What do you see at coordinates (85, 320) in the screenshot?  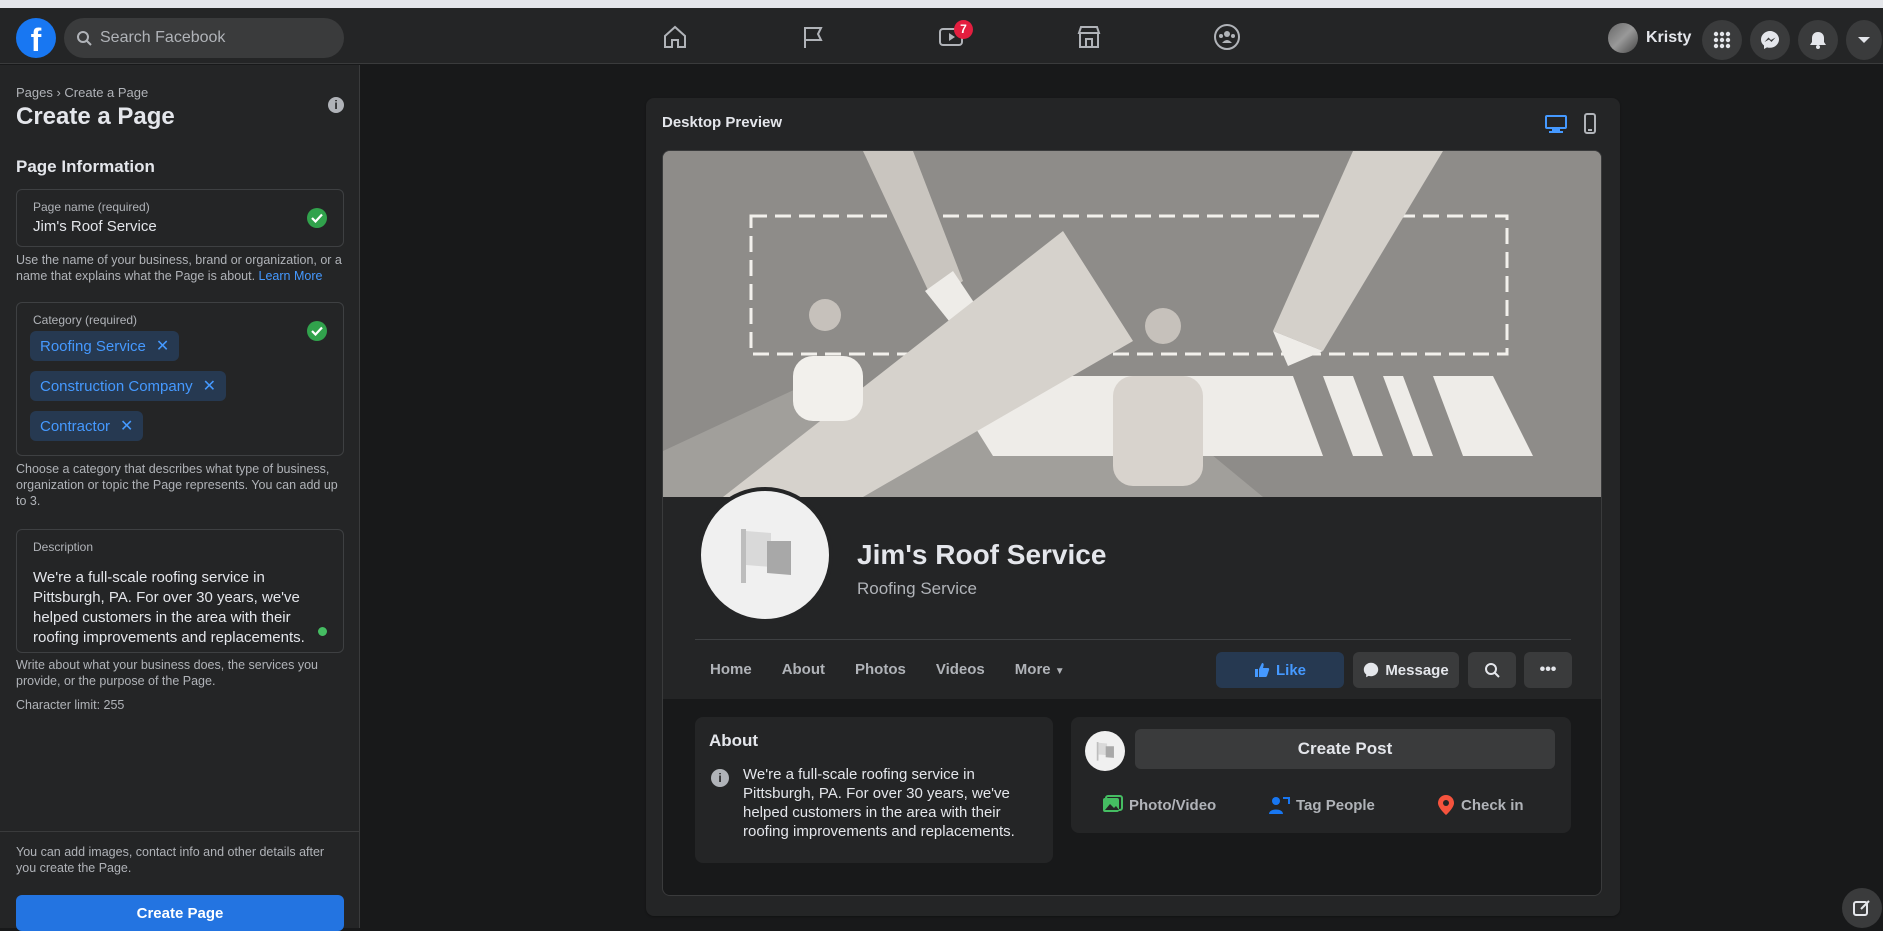 I see `category-label: Category (required)` at bounding box center [85, 320].